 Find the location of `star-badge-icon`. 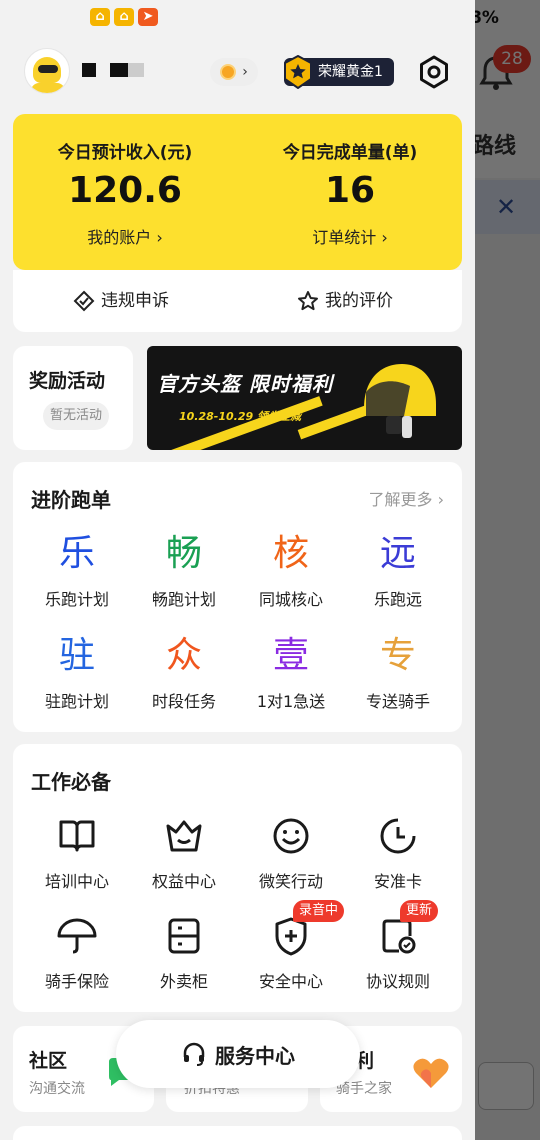

star-badge-icon is located at coordinates (298, 72).